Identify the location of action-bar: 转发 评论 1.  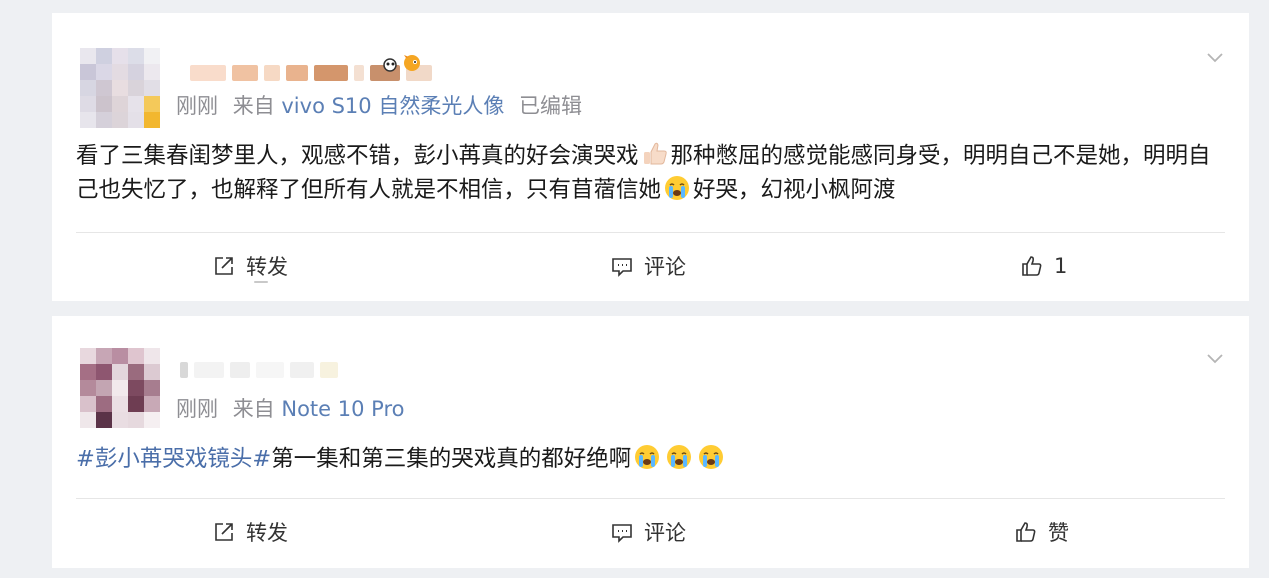
(650, 266).